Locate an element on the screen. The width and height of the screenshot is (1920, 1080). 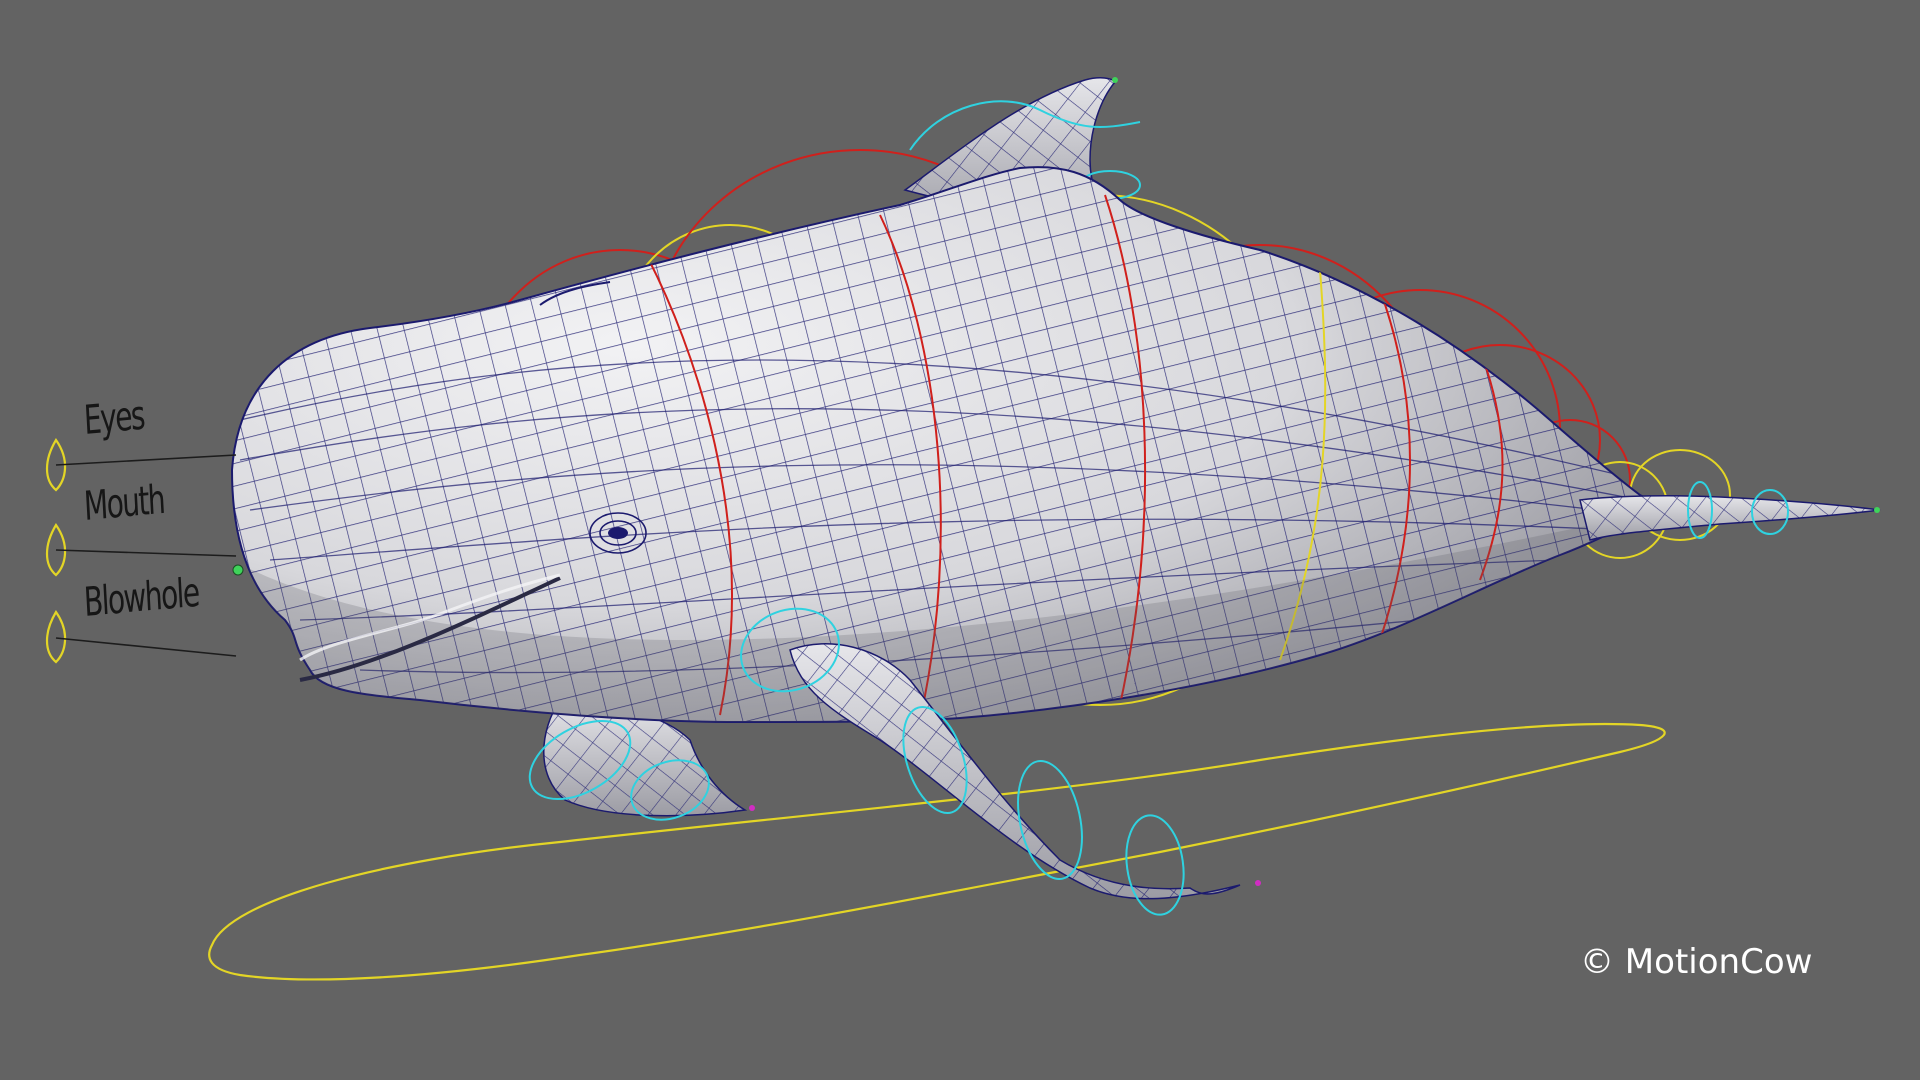
mouth-label: Mouth is located at coordinates (124, 503).